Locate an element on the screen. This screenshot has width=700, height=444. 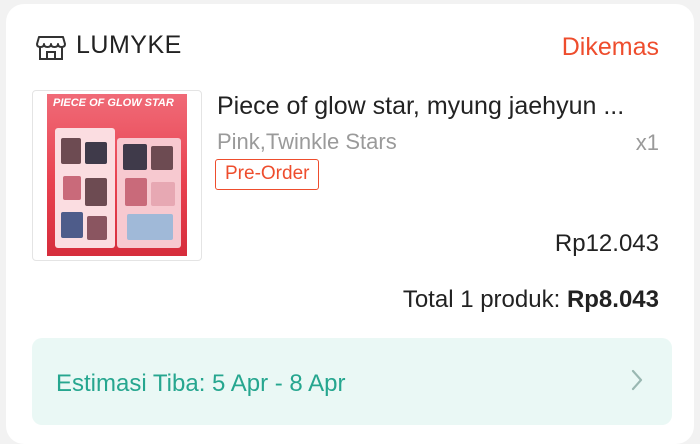
order-total: Total 1 produk: Rp8.043 is located at coordinates (531, 300).